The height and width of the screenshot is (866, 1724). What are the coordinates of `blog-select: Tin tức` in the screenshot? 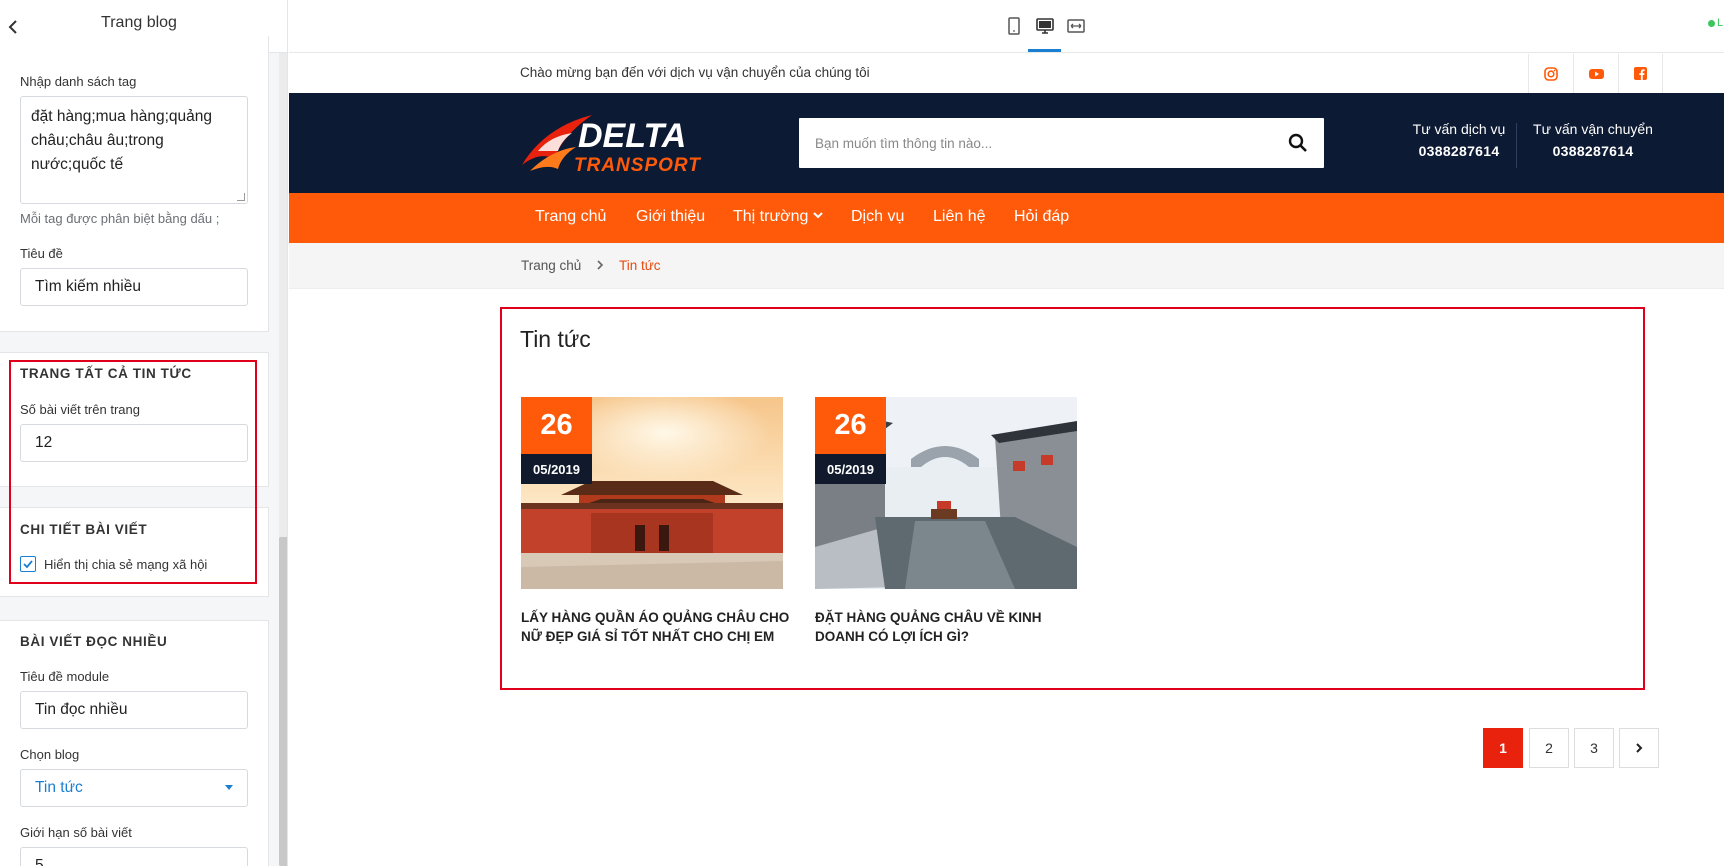 It's located at (134, 788).